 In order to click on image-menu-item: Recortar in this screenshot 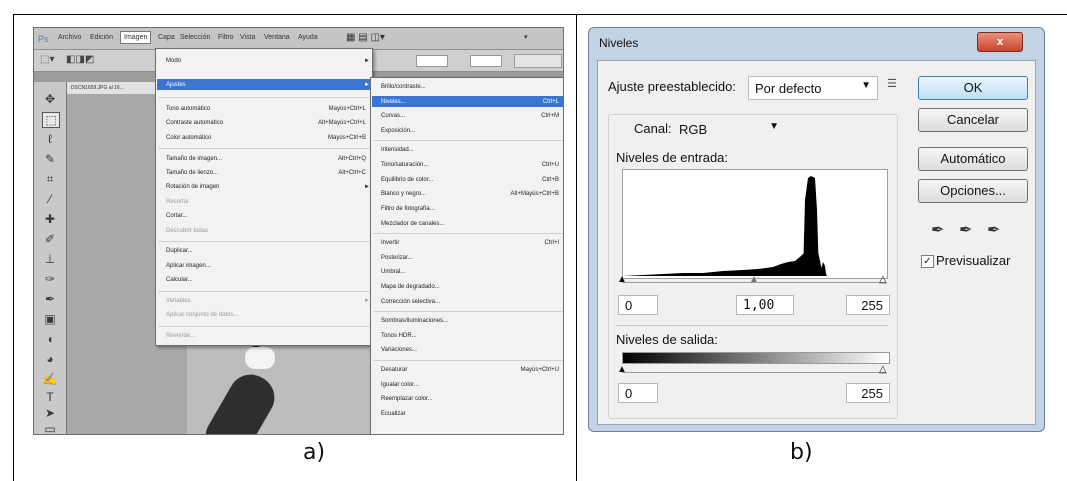, I will do `click(266, 202)`.